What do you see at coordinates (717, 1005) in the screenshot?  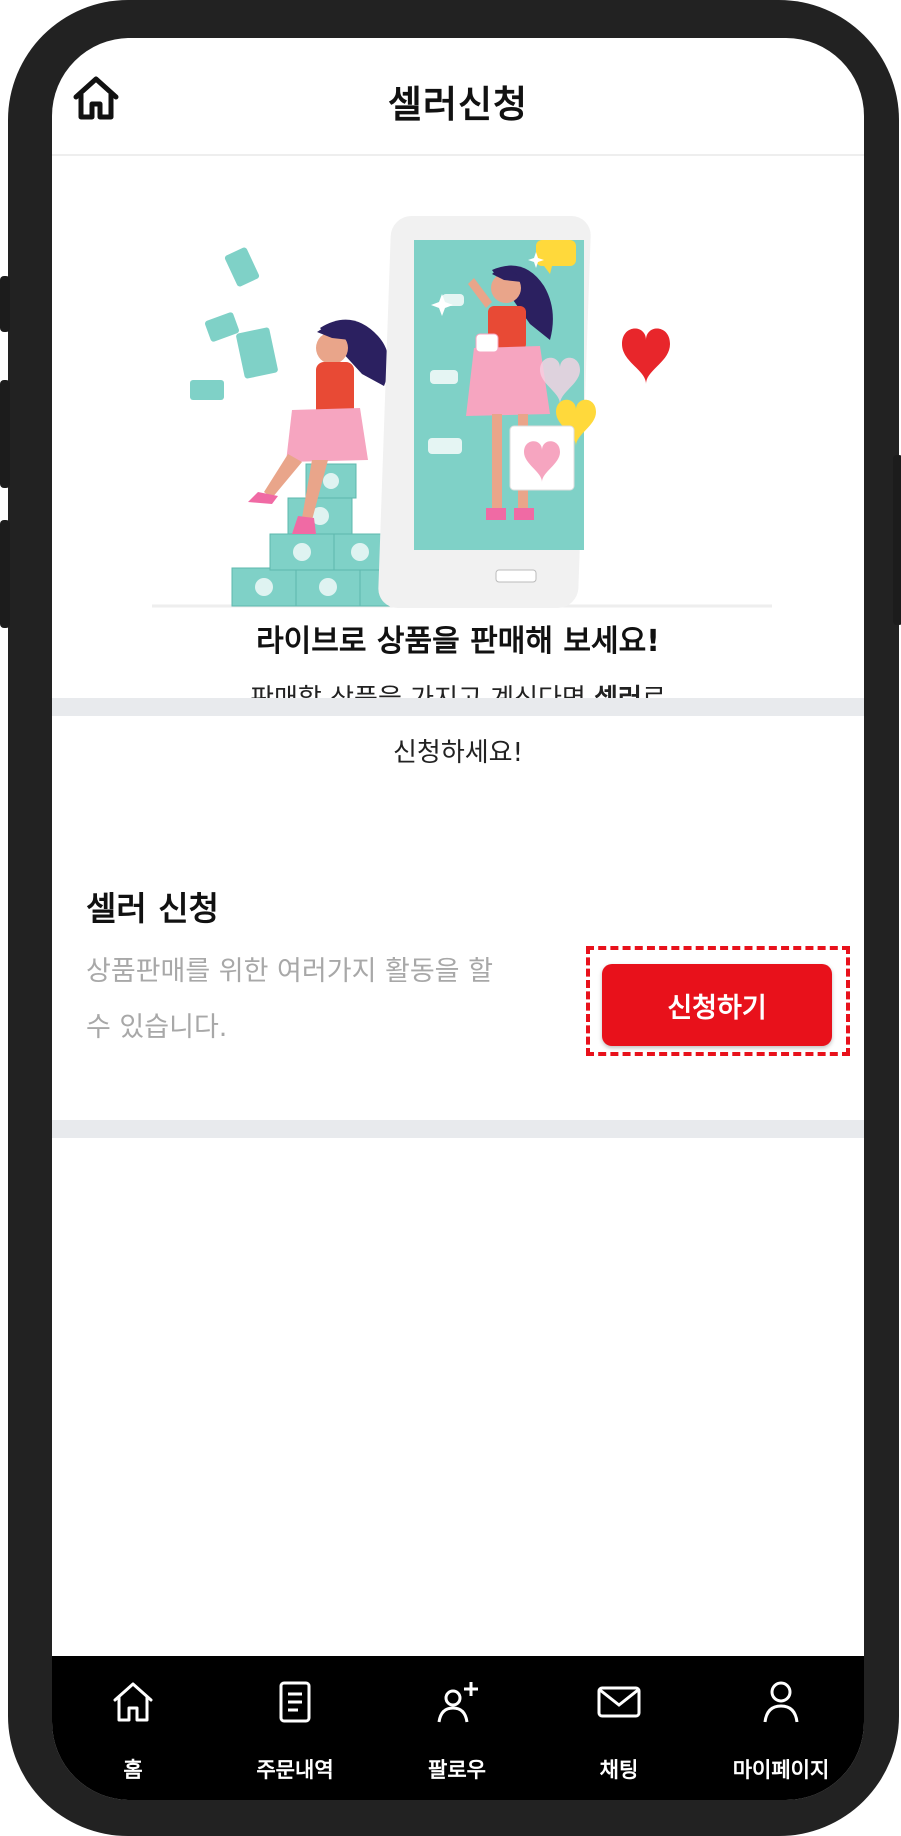 I see `apply-button: 신청하기` at bounding box center [717, 1005].